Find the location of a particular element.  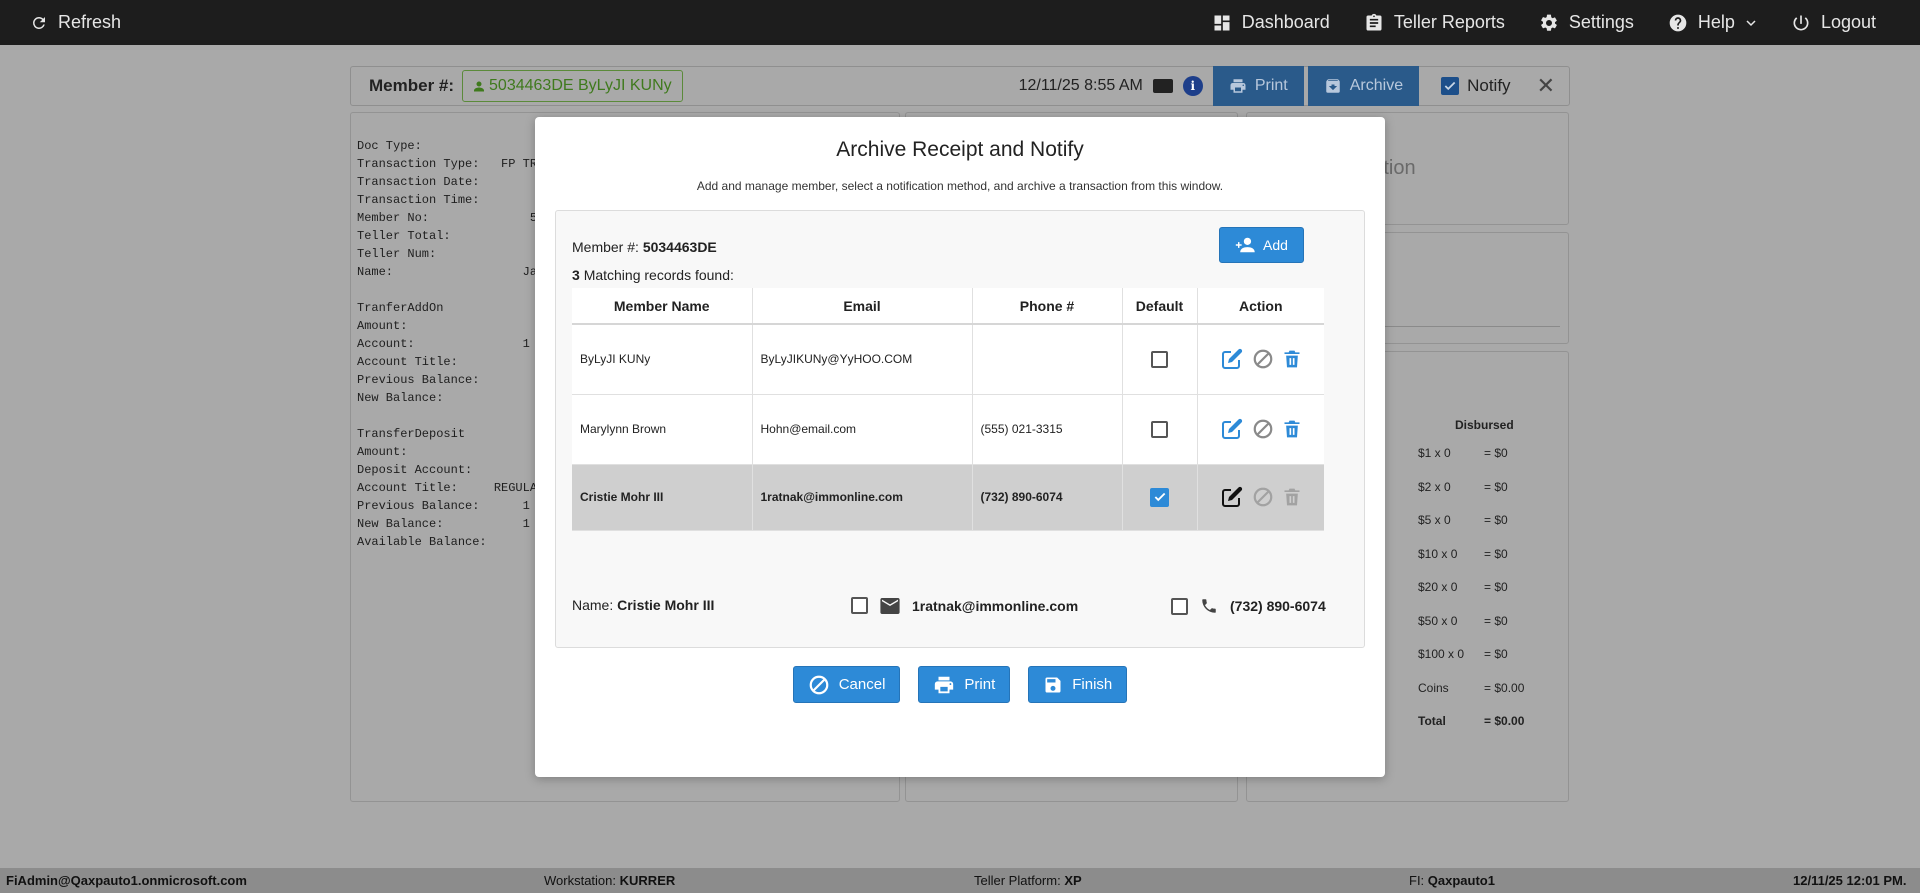

nav-logout: Logout is located at coordinates (1833, 22).